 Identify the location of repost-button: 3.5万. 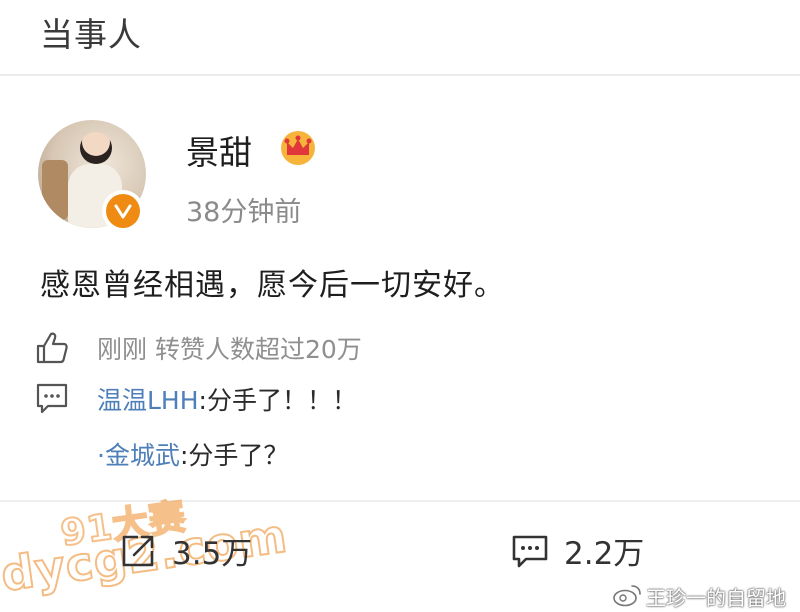
(185, 550).